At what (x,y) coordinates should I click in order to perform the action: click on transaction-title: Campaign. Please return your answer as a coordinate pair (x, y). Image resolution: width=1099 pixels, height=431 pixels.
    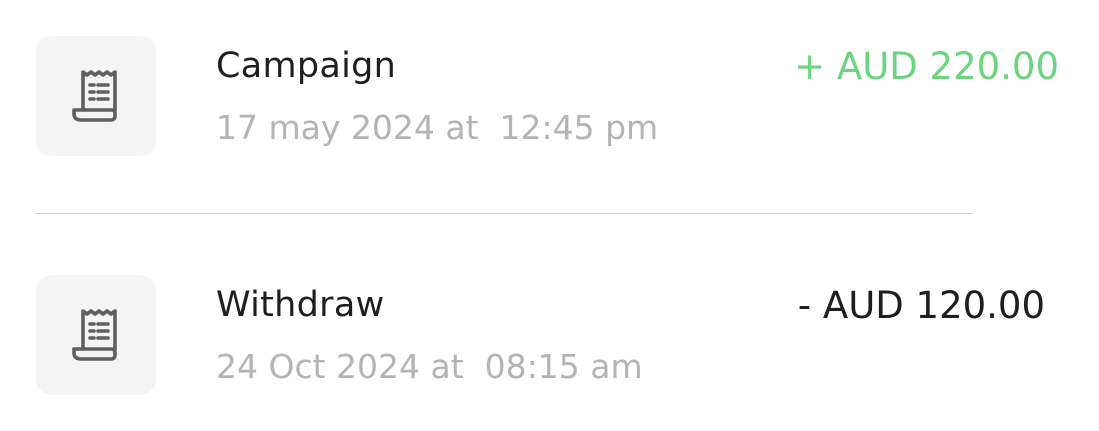
    Looking at the image, I should click on (306, 66).